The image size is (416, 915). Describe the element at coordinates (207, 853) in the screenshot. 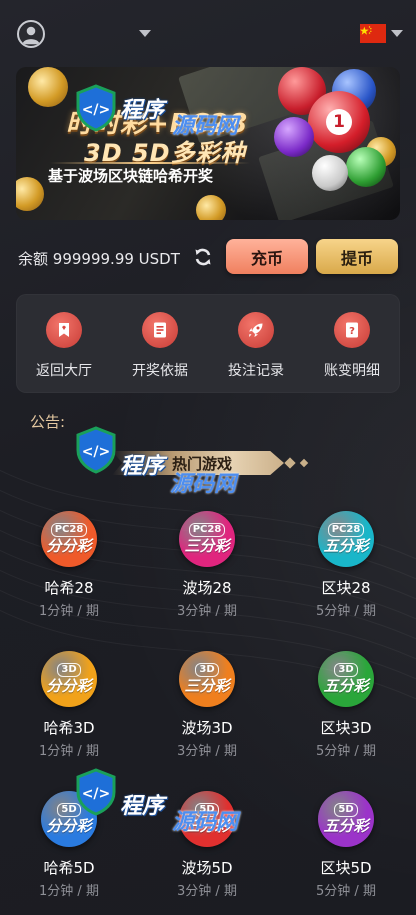

I see `game-card-tron5d: 5D 三分彩 波场5D 3分钟 / 期` at that location.